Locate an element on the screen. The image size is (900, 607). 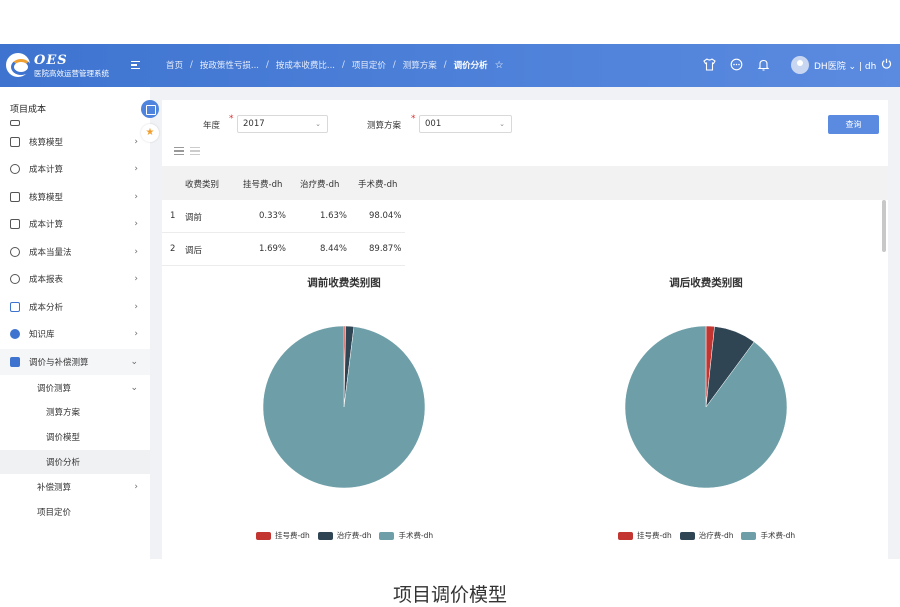
header-icons is located at coordinates (736, 64).